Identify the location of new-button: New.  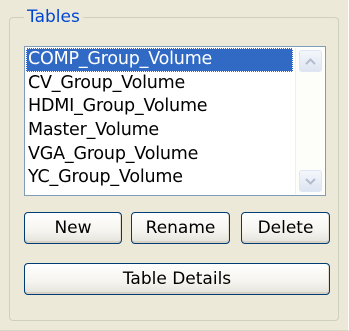
(73, 228).